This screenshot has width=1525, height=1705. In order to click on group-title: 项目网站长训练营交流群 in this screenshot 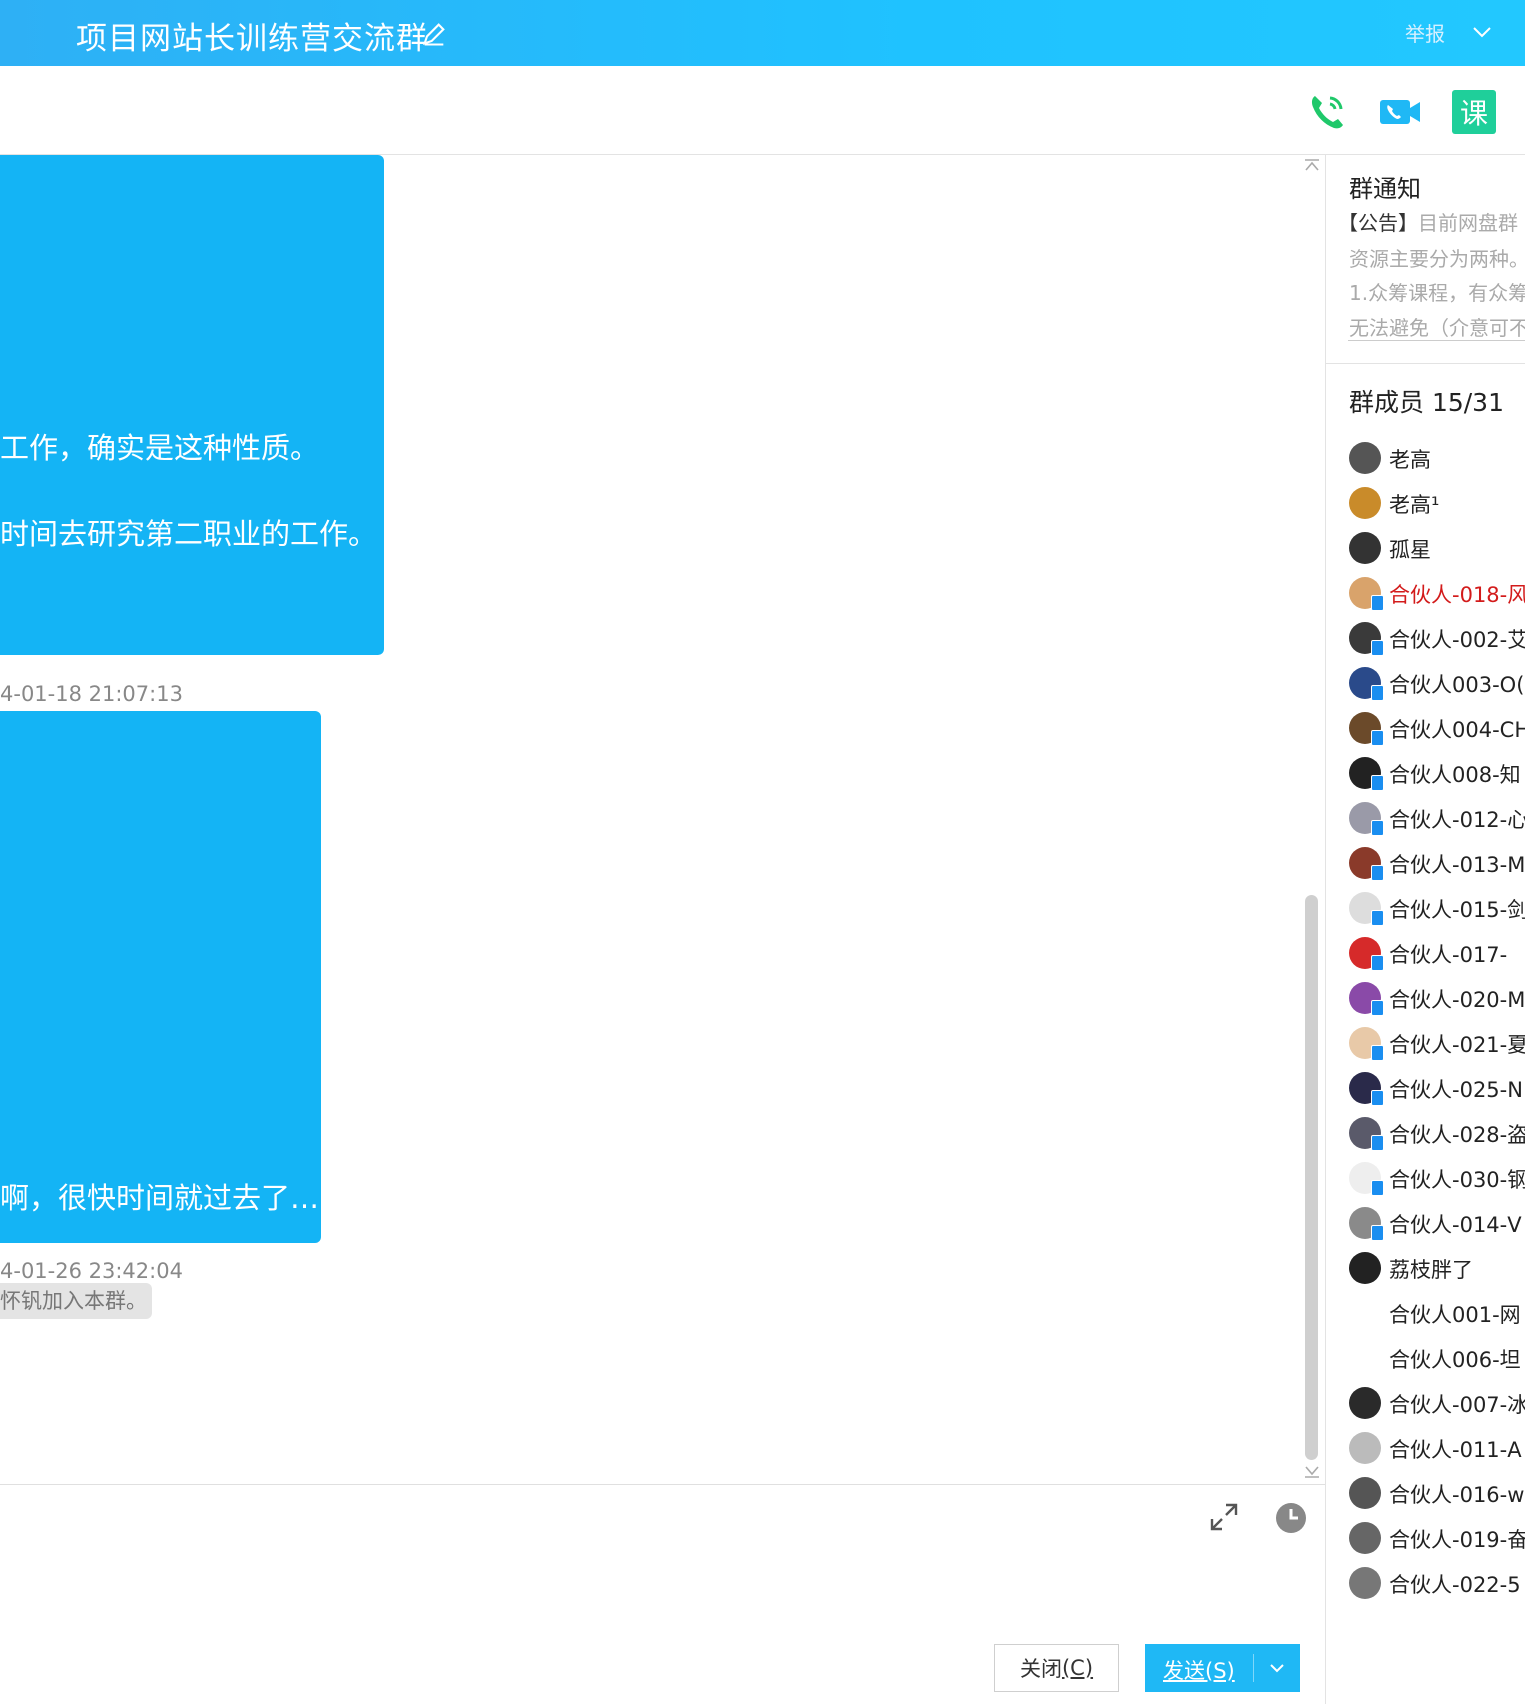, I will do `click(252, 39)`.